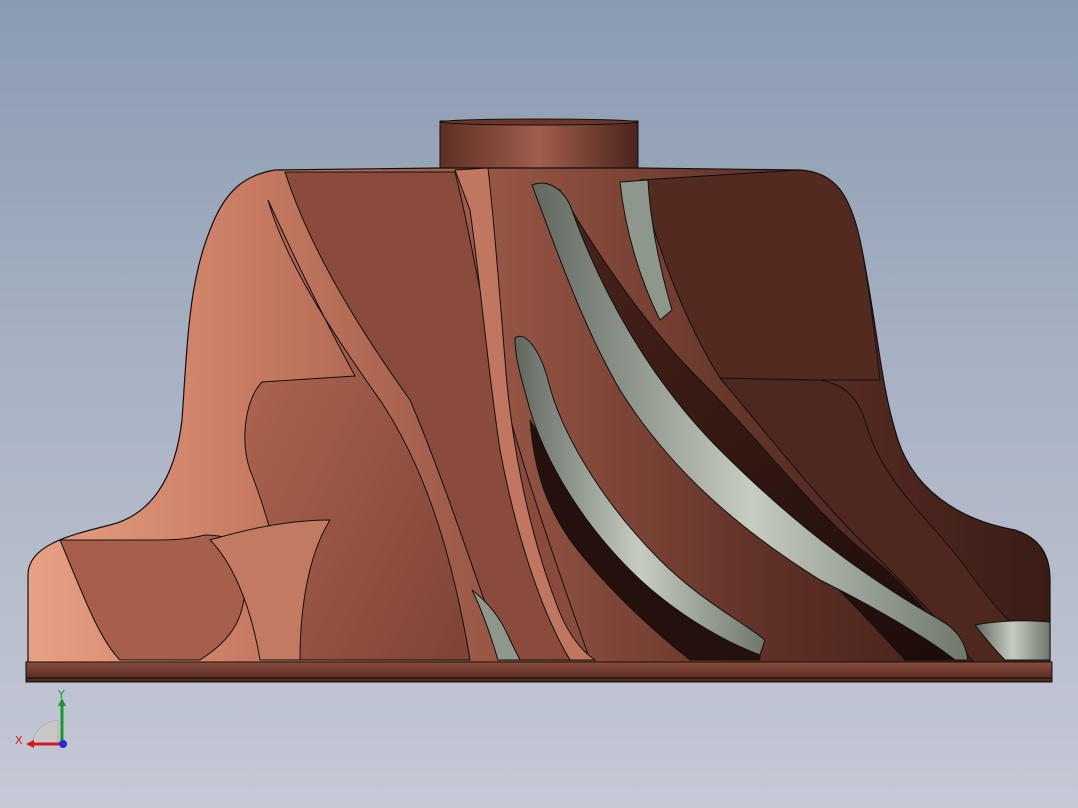 The image size is (1078, 808). I want to click on view-triad: Y X, so click(44, 719).